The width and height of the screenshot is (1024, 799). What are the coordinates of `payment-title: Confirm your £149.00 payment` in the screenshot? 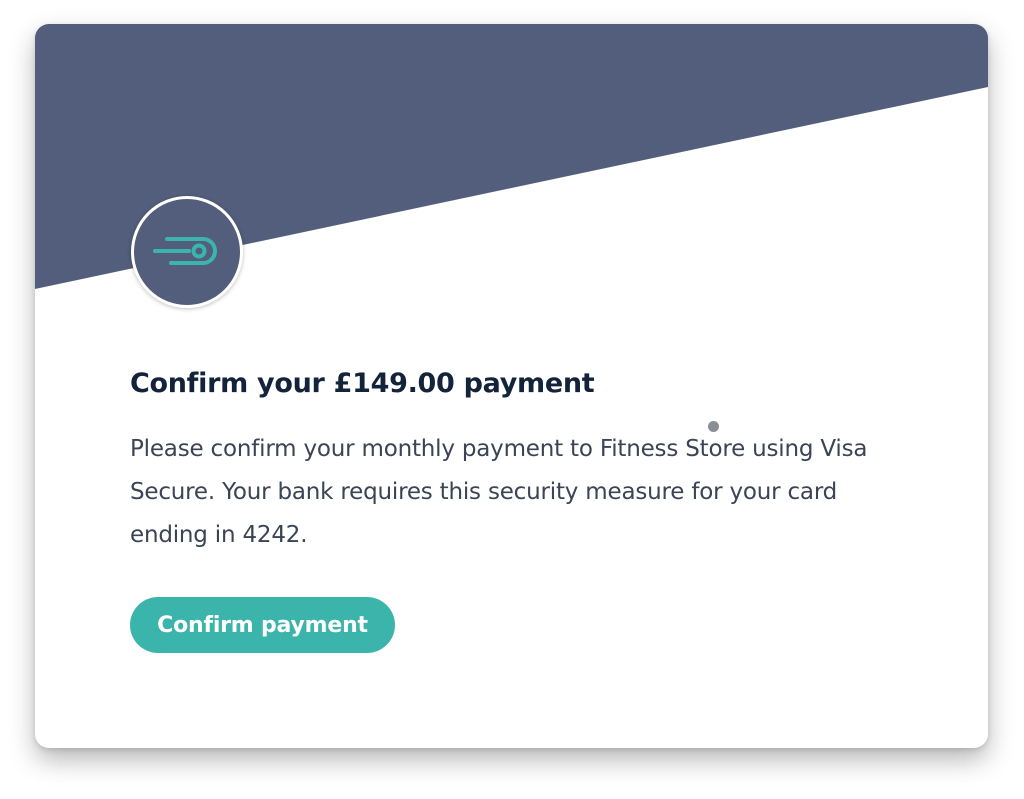 It's located at (362, 383).